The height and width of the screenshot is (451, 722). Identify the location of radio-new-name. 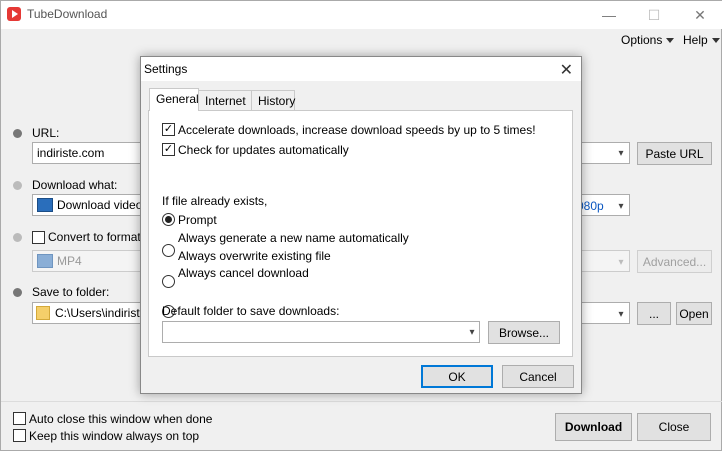
(168, 250).